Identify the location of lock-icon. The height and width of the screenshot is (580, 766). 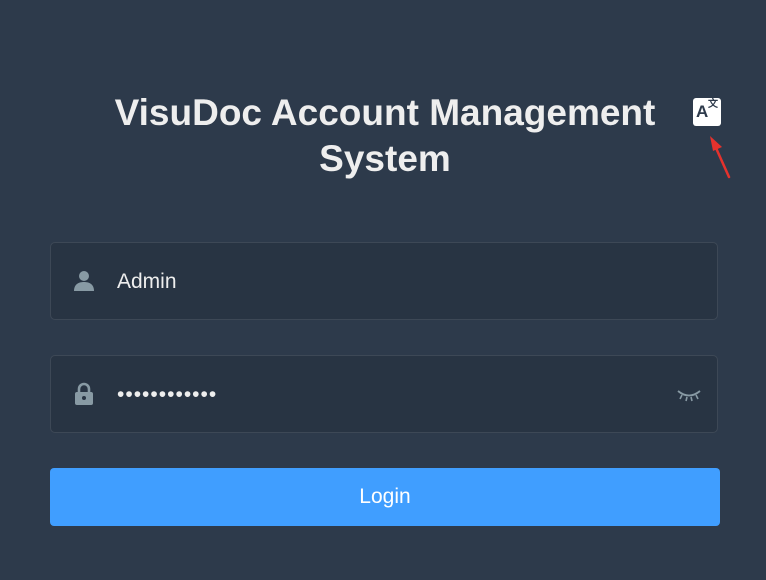
(84, 393).